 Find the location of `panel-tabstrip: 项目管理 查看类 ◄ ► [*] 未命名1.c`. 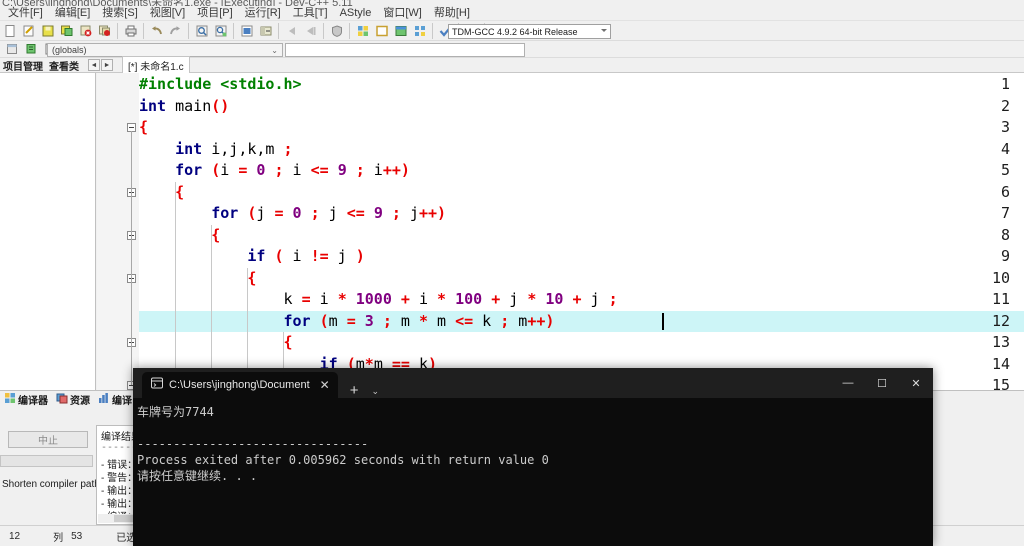

panel-tabstrip: 项目管理 查看类 ◄ ► [*] 未命名1.c is located at coordinates (512, 65).